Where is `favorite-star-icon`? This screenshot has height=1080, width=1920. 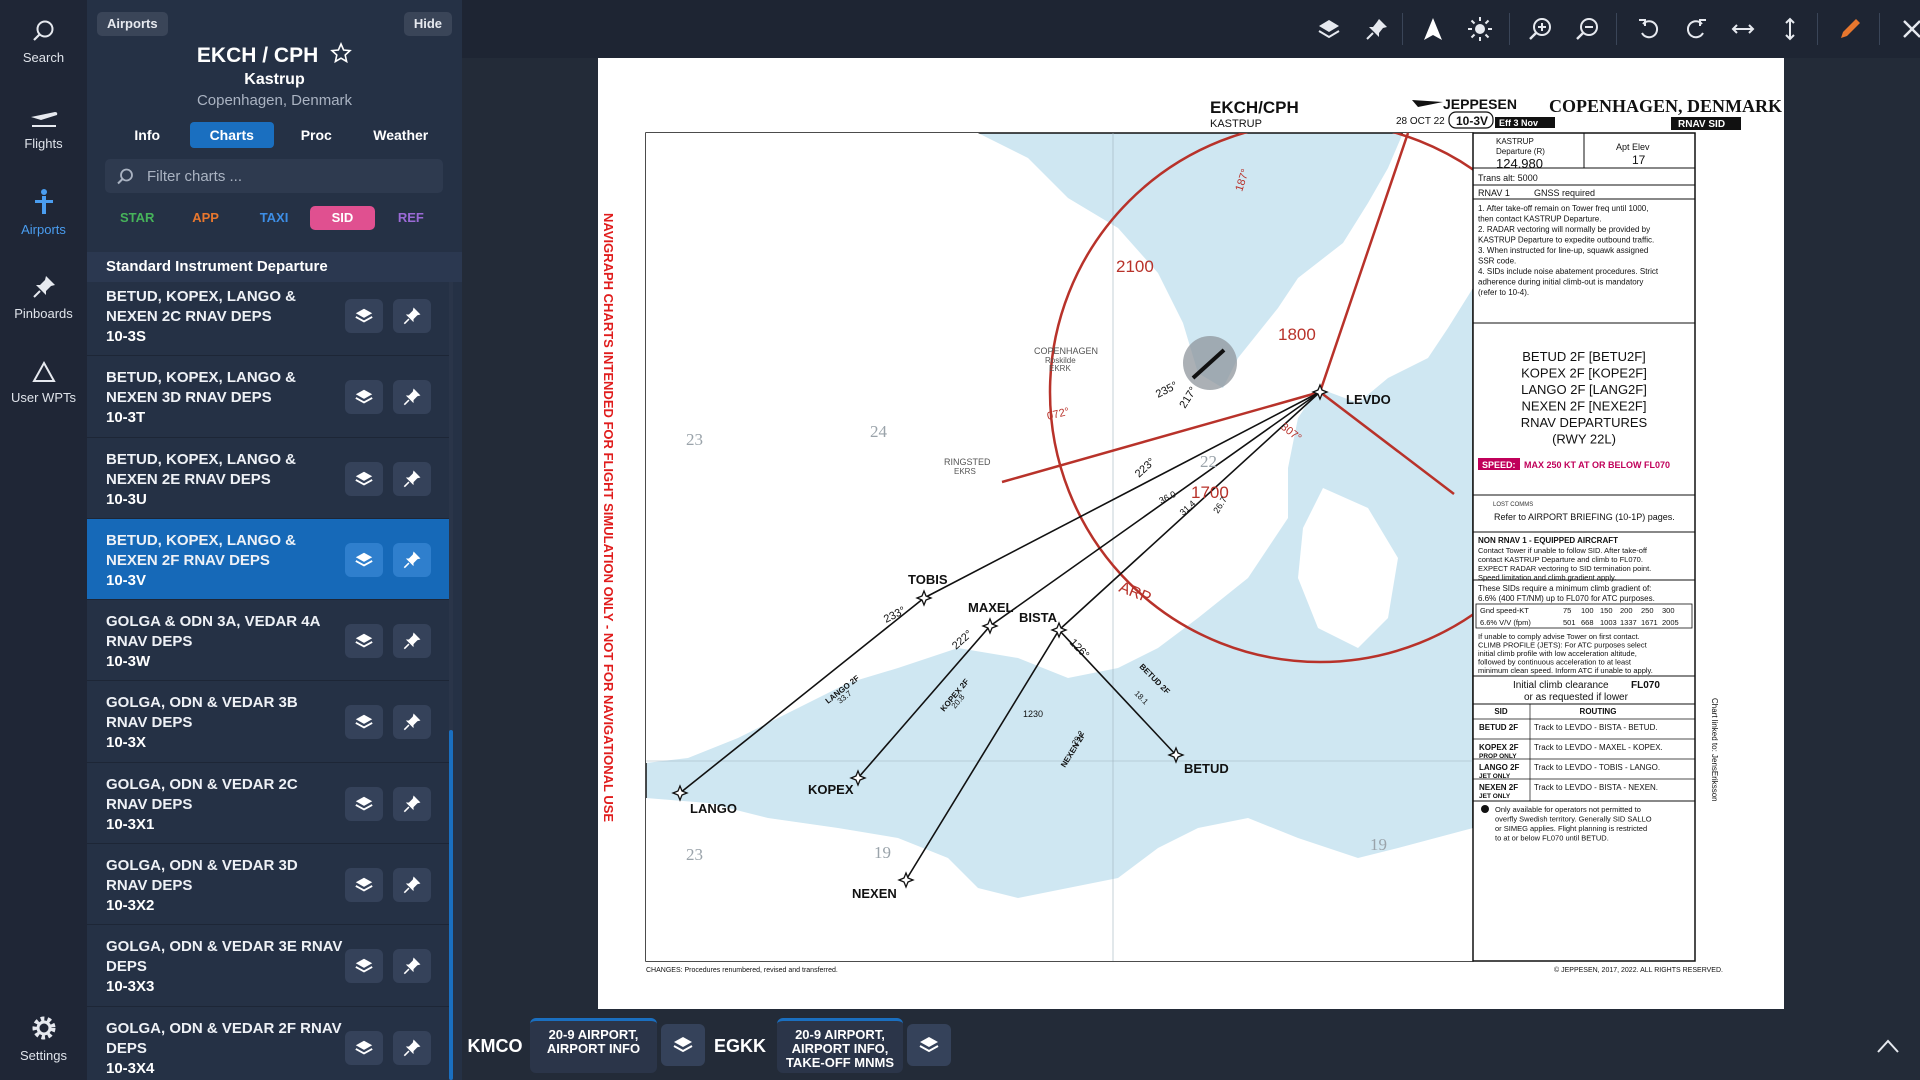 favorite-star-icon is located at coordinates (341, 53).